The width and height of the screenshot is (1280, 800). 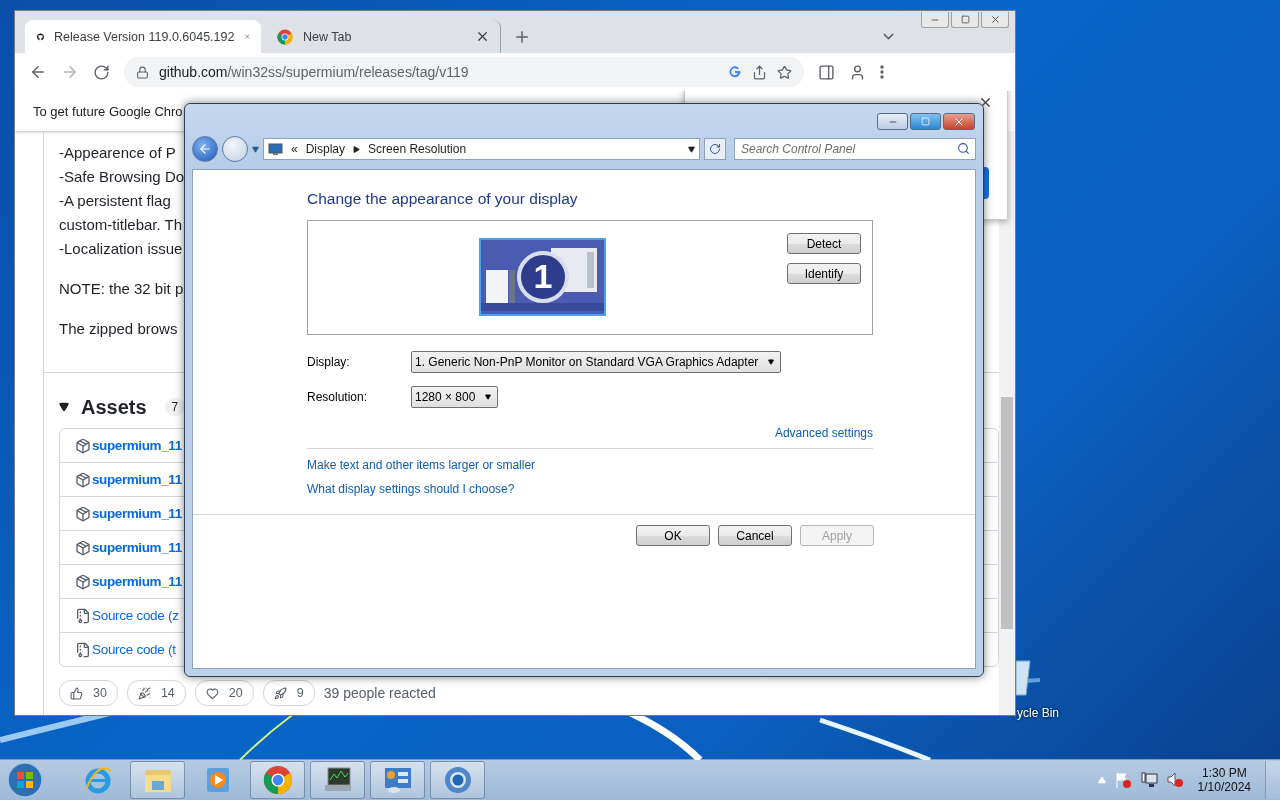 What do you see at coordinates (481, 149) in the screenshot?
I see `address-bar: « Display Screen Resolution` at bounding box center [481, 149].